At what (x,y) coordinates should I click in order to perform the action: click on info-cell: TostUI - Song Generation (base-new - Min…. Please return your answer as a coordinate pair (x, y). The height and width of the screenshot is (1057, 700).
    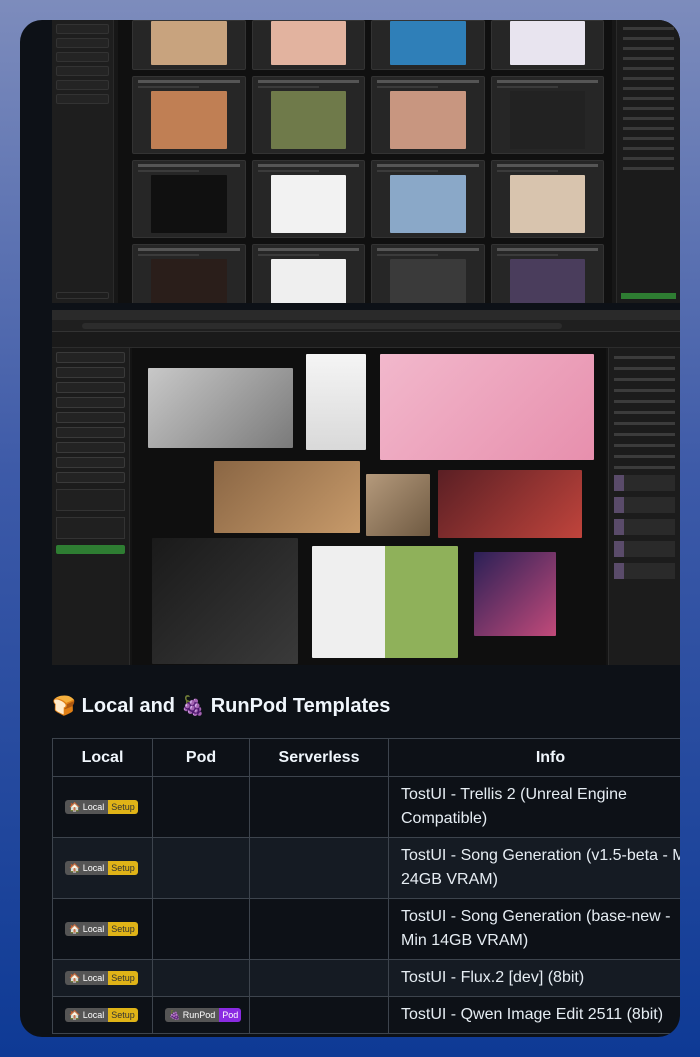
    Looking at the image, I should click on (534, 929).